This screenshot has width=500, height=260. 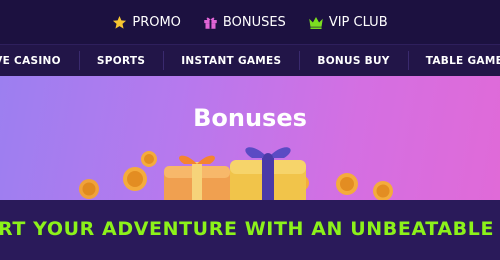 I want to click on nav-item-table-games: TABLE GAMES, so click(x=453, y=60).